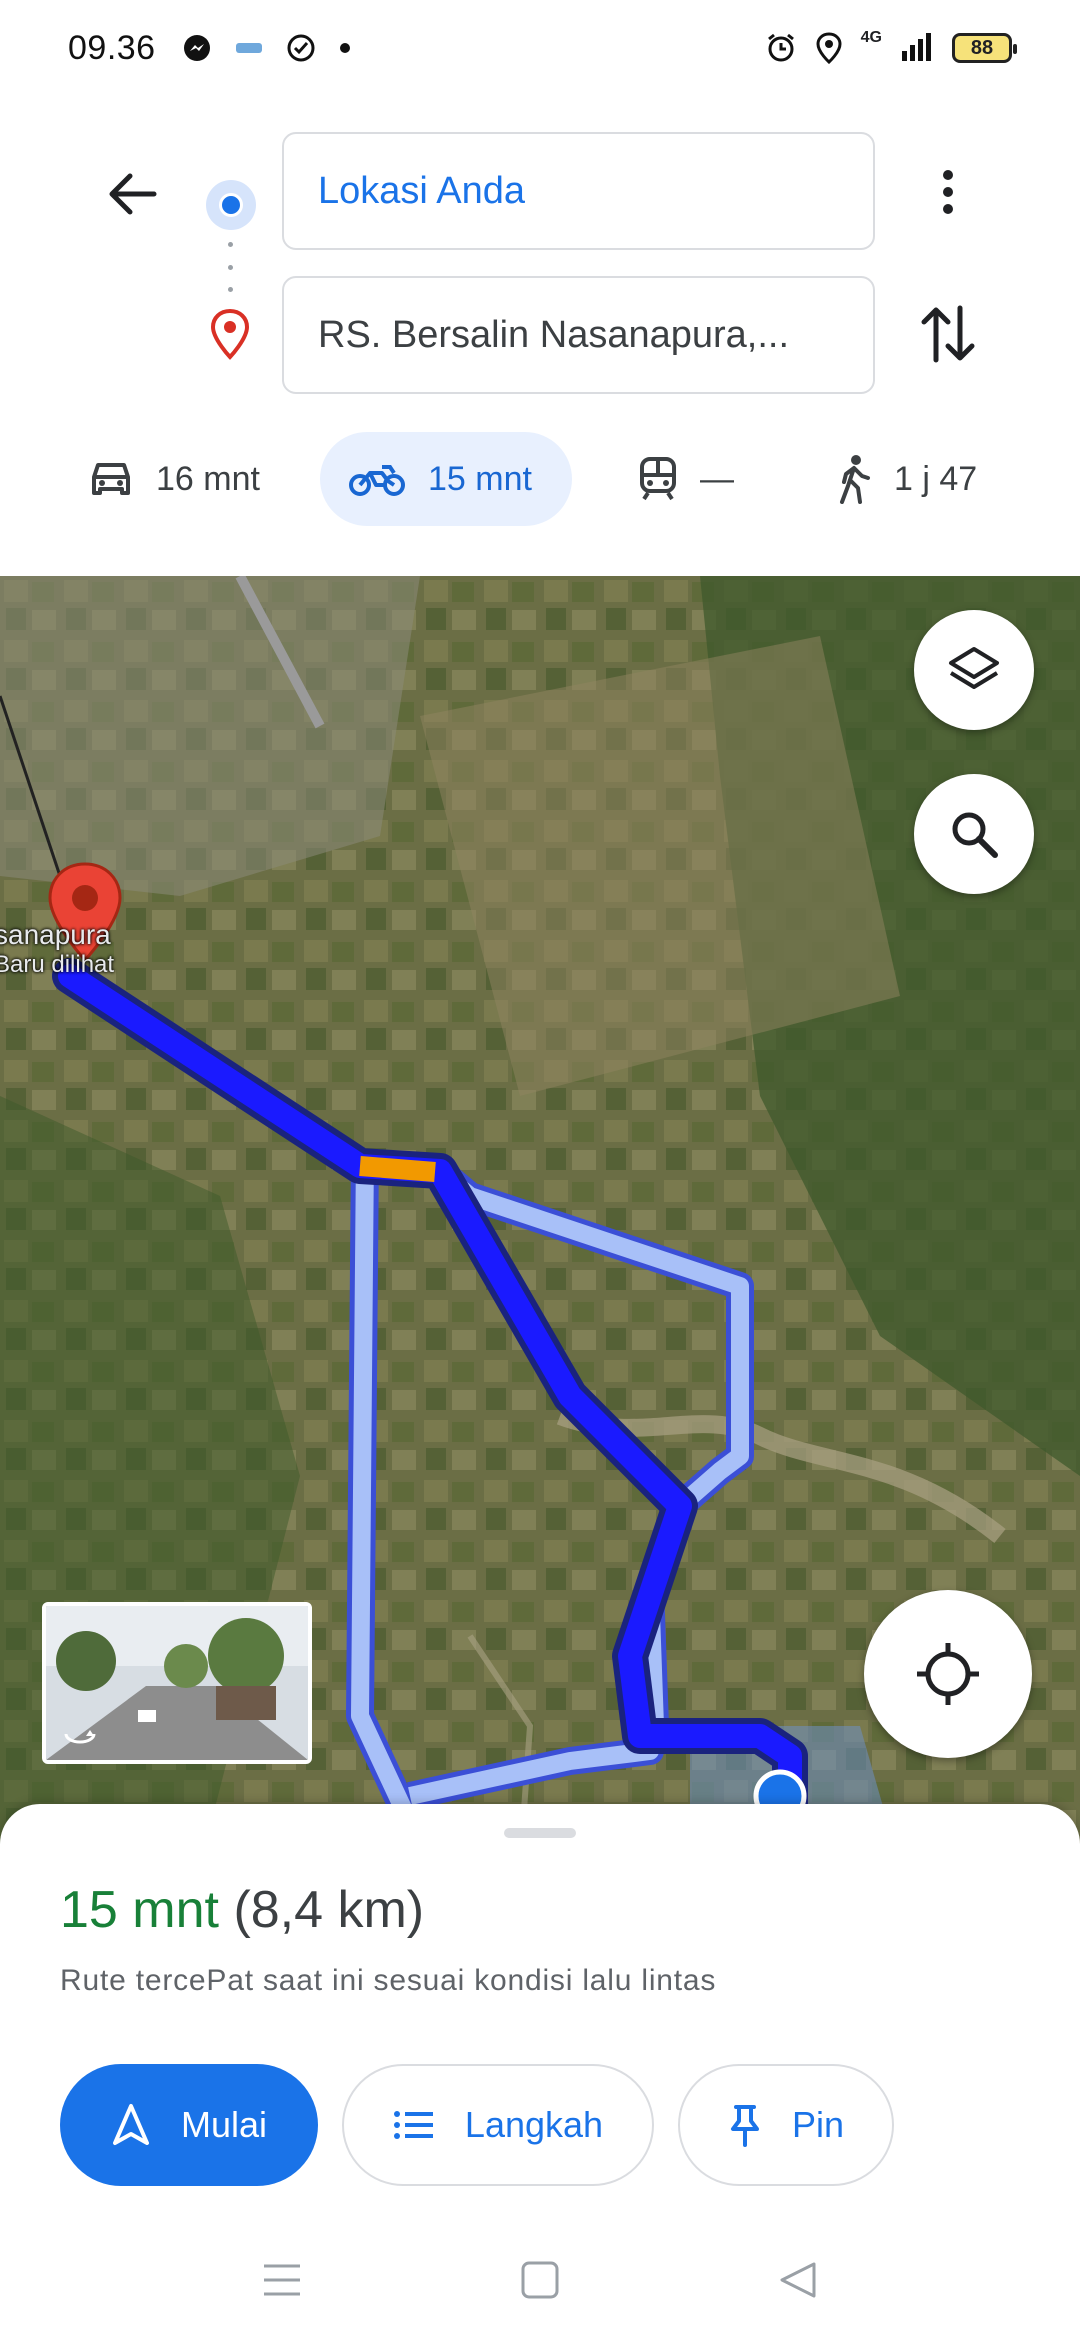 This screenshot has height=2340, width=1080. What do you see at coordinates (780, 47) in the screenshot?
I see `alarm-icon` at bounding box center [780, 47].